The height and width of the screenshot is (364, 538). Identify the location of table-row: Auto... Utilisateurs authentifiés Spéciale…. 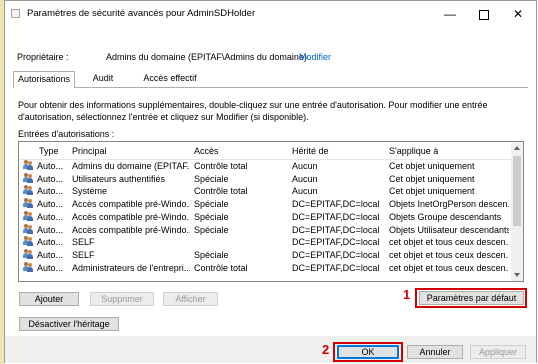
(266, 179).